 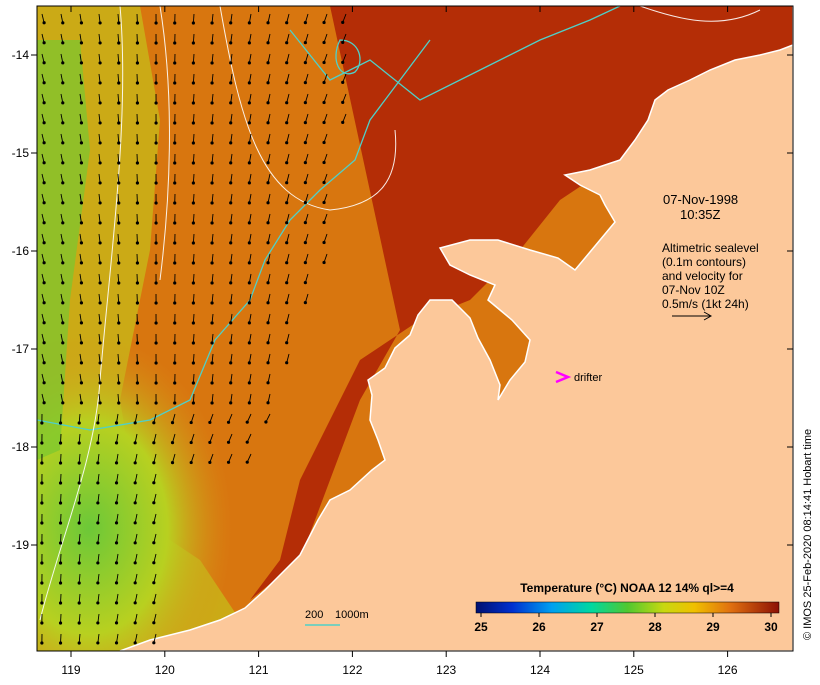 I want to click on colorbar-tick-label: 29, so click(x=713, y=627).